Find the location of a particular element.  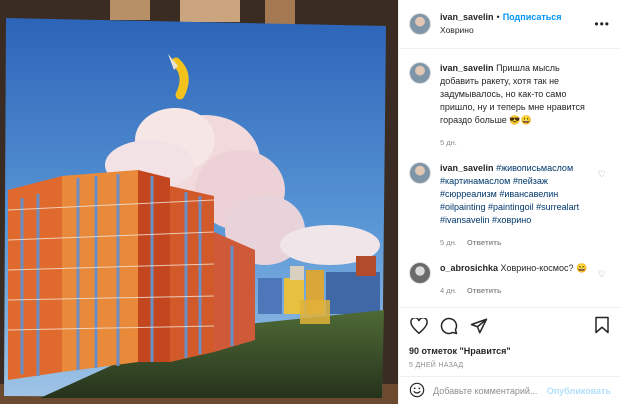

author-username: ivan_savelin is located at coordinates (467, 17).